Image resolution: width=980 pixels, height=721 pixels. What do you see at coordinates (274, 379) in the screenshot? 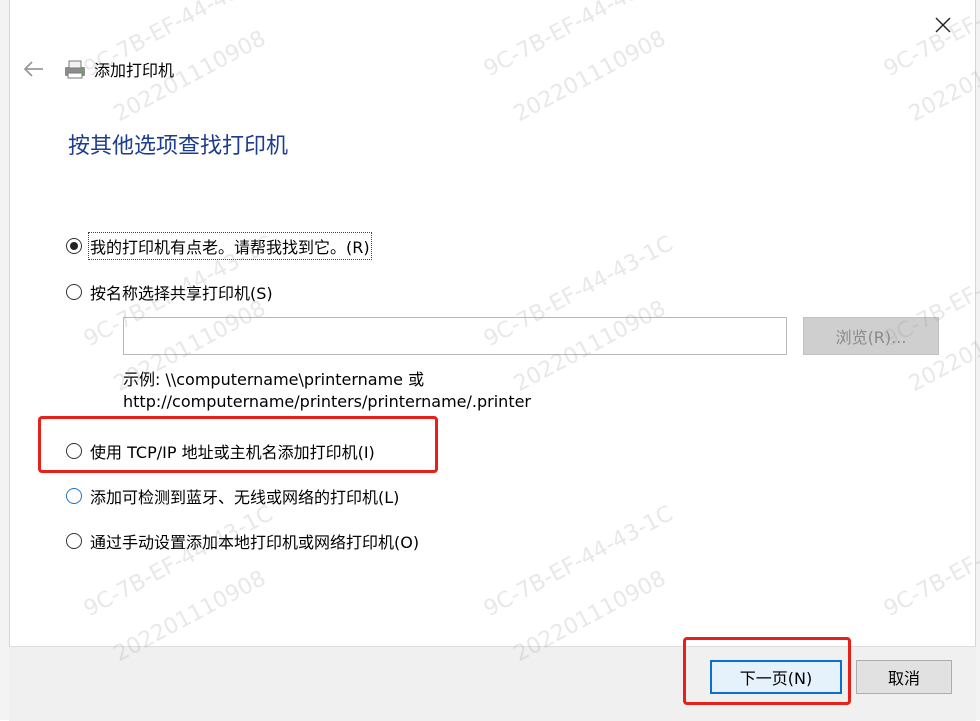
I see `example-line-1: 示例: \\computername\printername 或` at bounding box center [274, 379].